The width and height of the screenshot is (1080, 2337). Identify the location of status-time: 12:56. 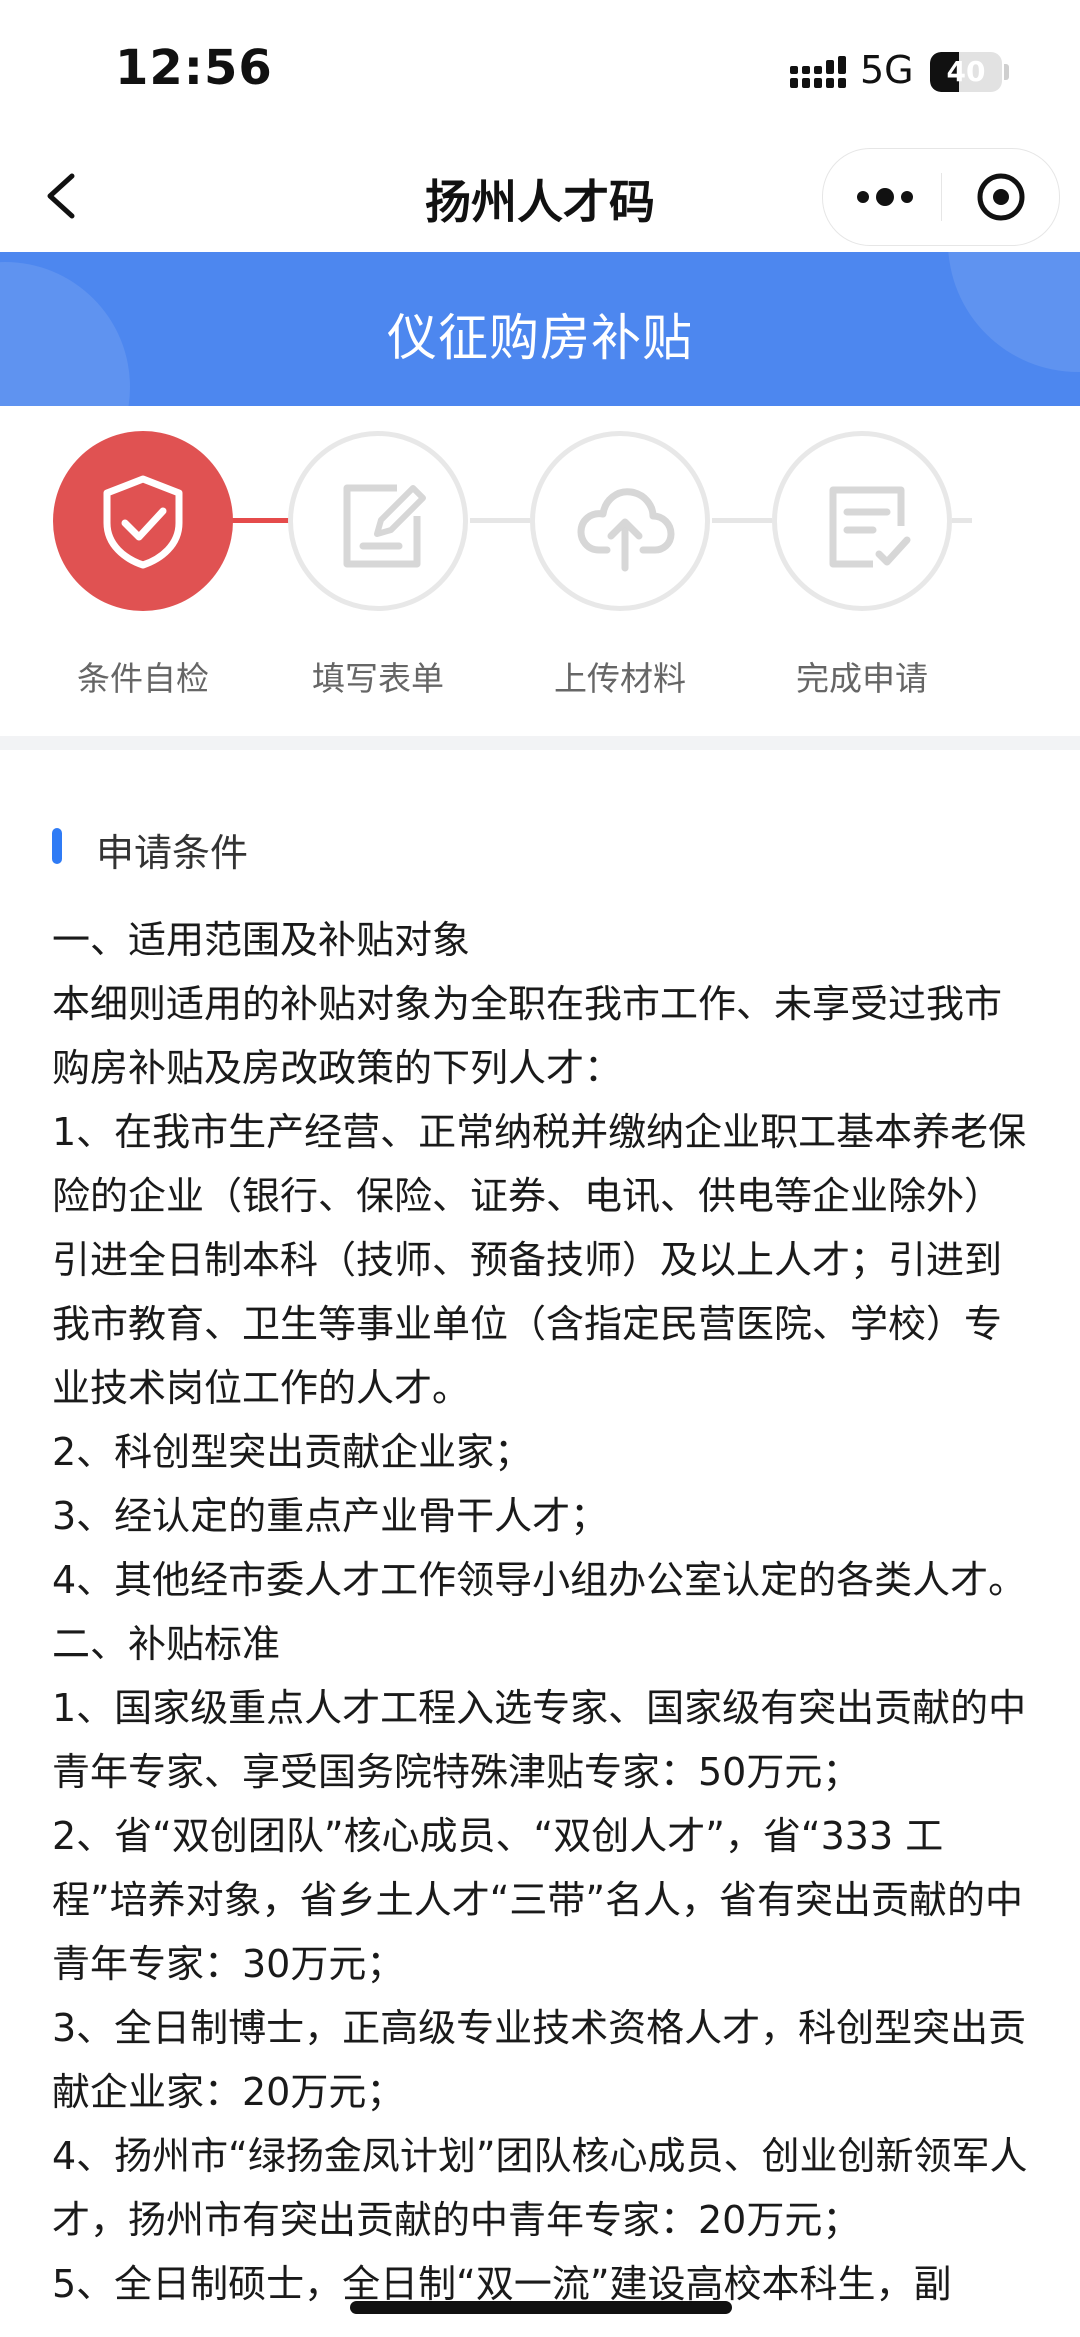
(194, 68).